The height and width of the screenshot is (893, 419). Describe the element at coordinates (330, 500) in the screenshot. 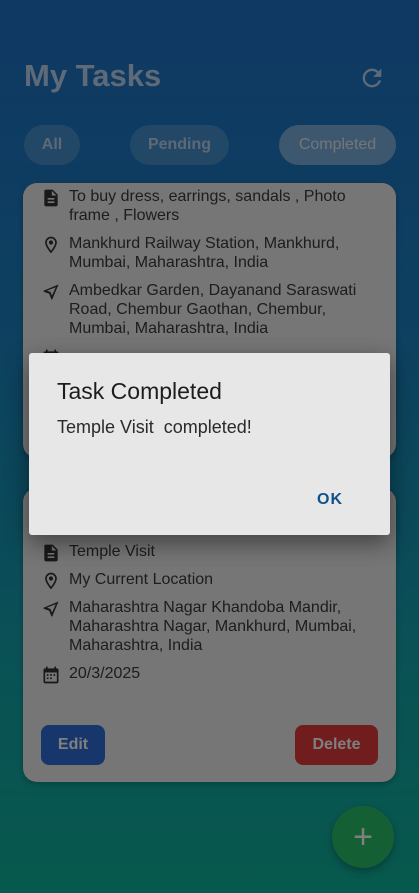

I see `ok-button: OK` at that location.